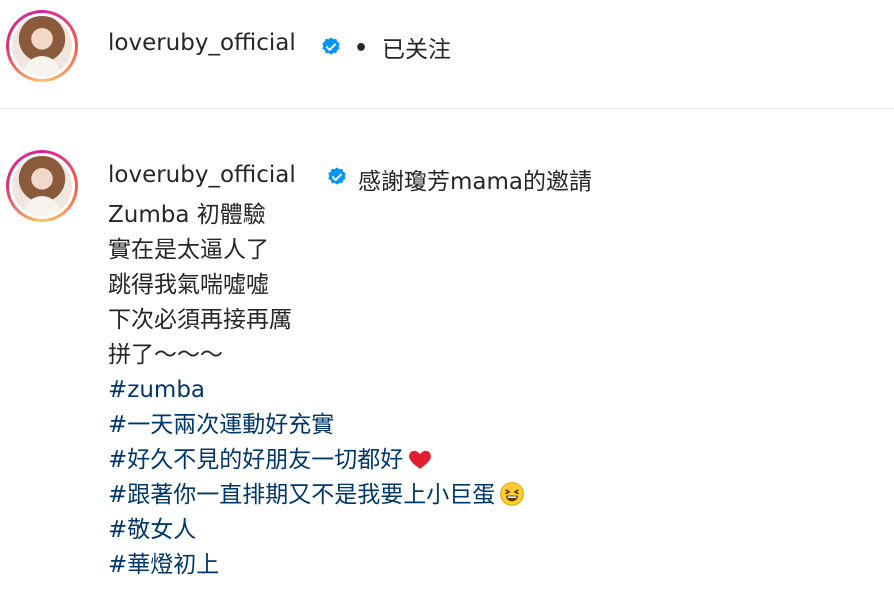  I want to click on hashtag-link: #一天兩次運動好充實, so click(316, 425).